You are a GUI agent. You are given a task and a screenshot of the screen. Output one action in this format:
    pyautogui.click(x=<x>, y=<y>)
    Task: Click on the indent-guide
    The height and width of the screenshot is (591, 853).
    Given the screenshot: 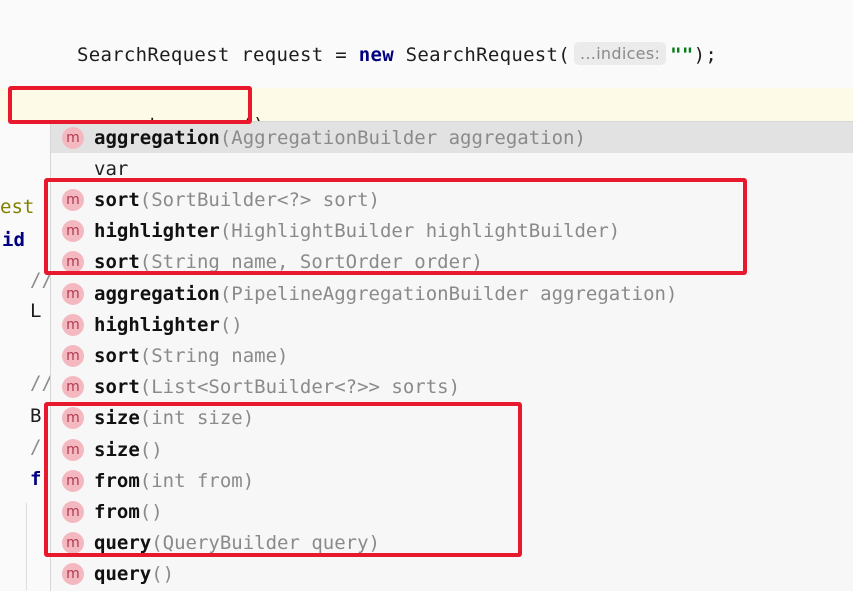 What is the action you would take?
    pyautogui.click(x=26, y=546)
    